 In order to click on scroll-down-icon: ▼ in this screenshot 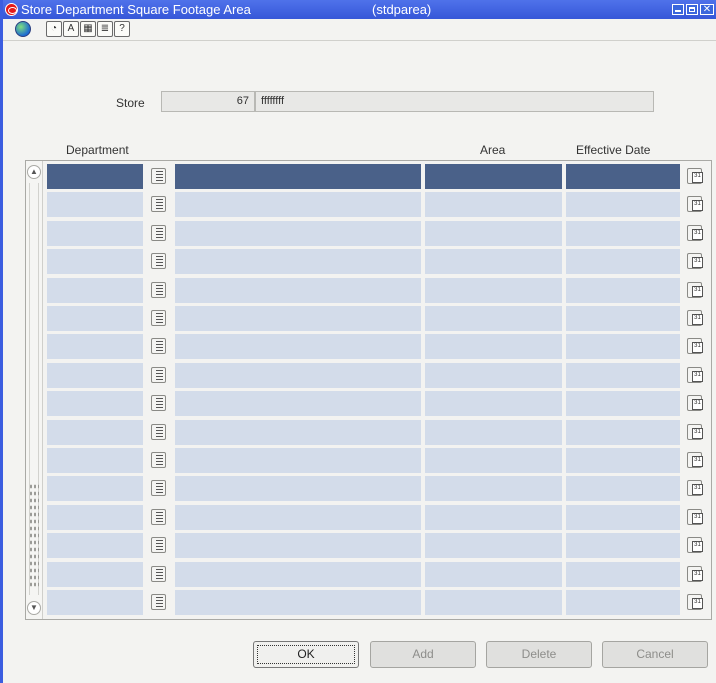, I will do `click(34, 608)`.